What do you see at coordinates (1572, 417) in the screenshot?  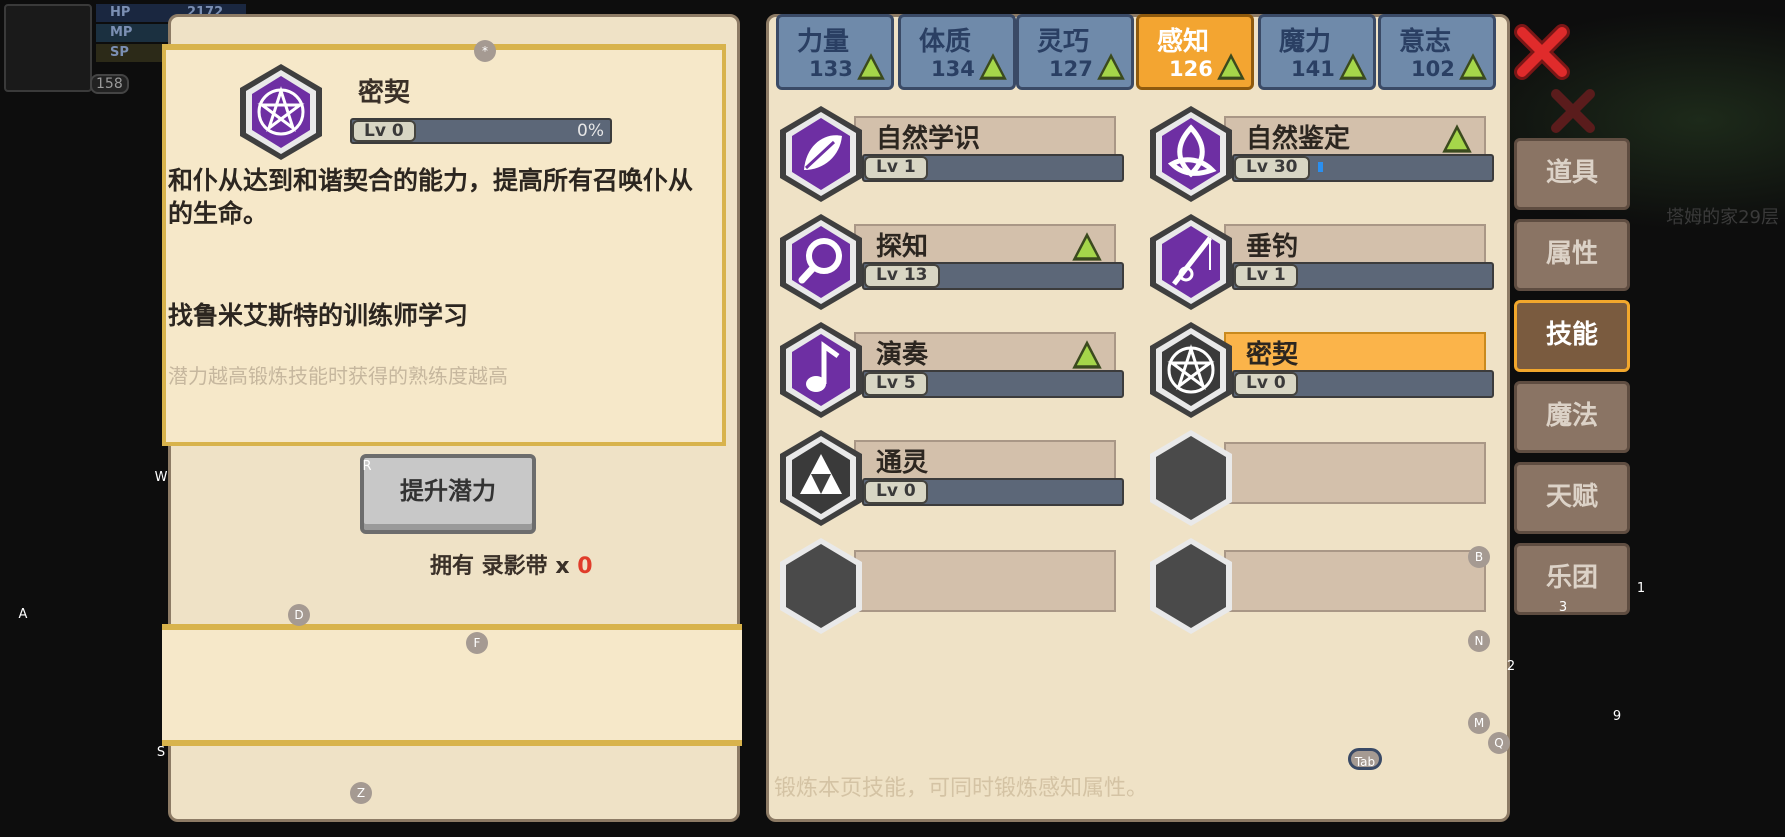 I see `side-tab: 魔法` at bounding box center [1572, 417].